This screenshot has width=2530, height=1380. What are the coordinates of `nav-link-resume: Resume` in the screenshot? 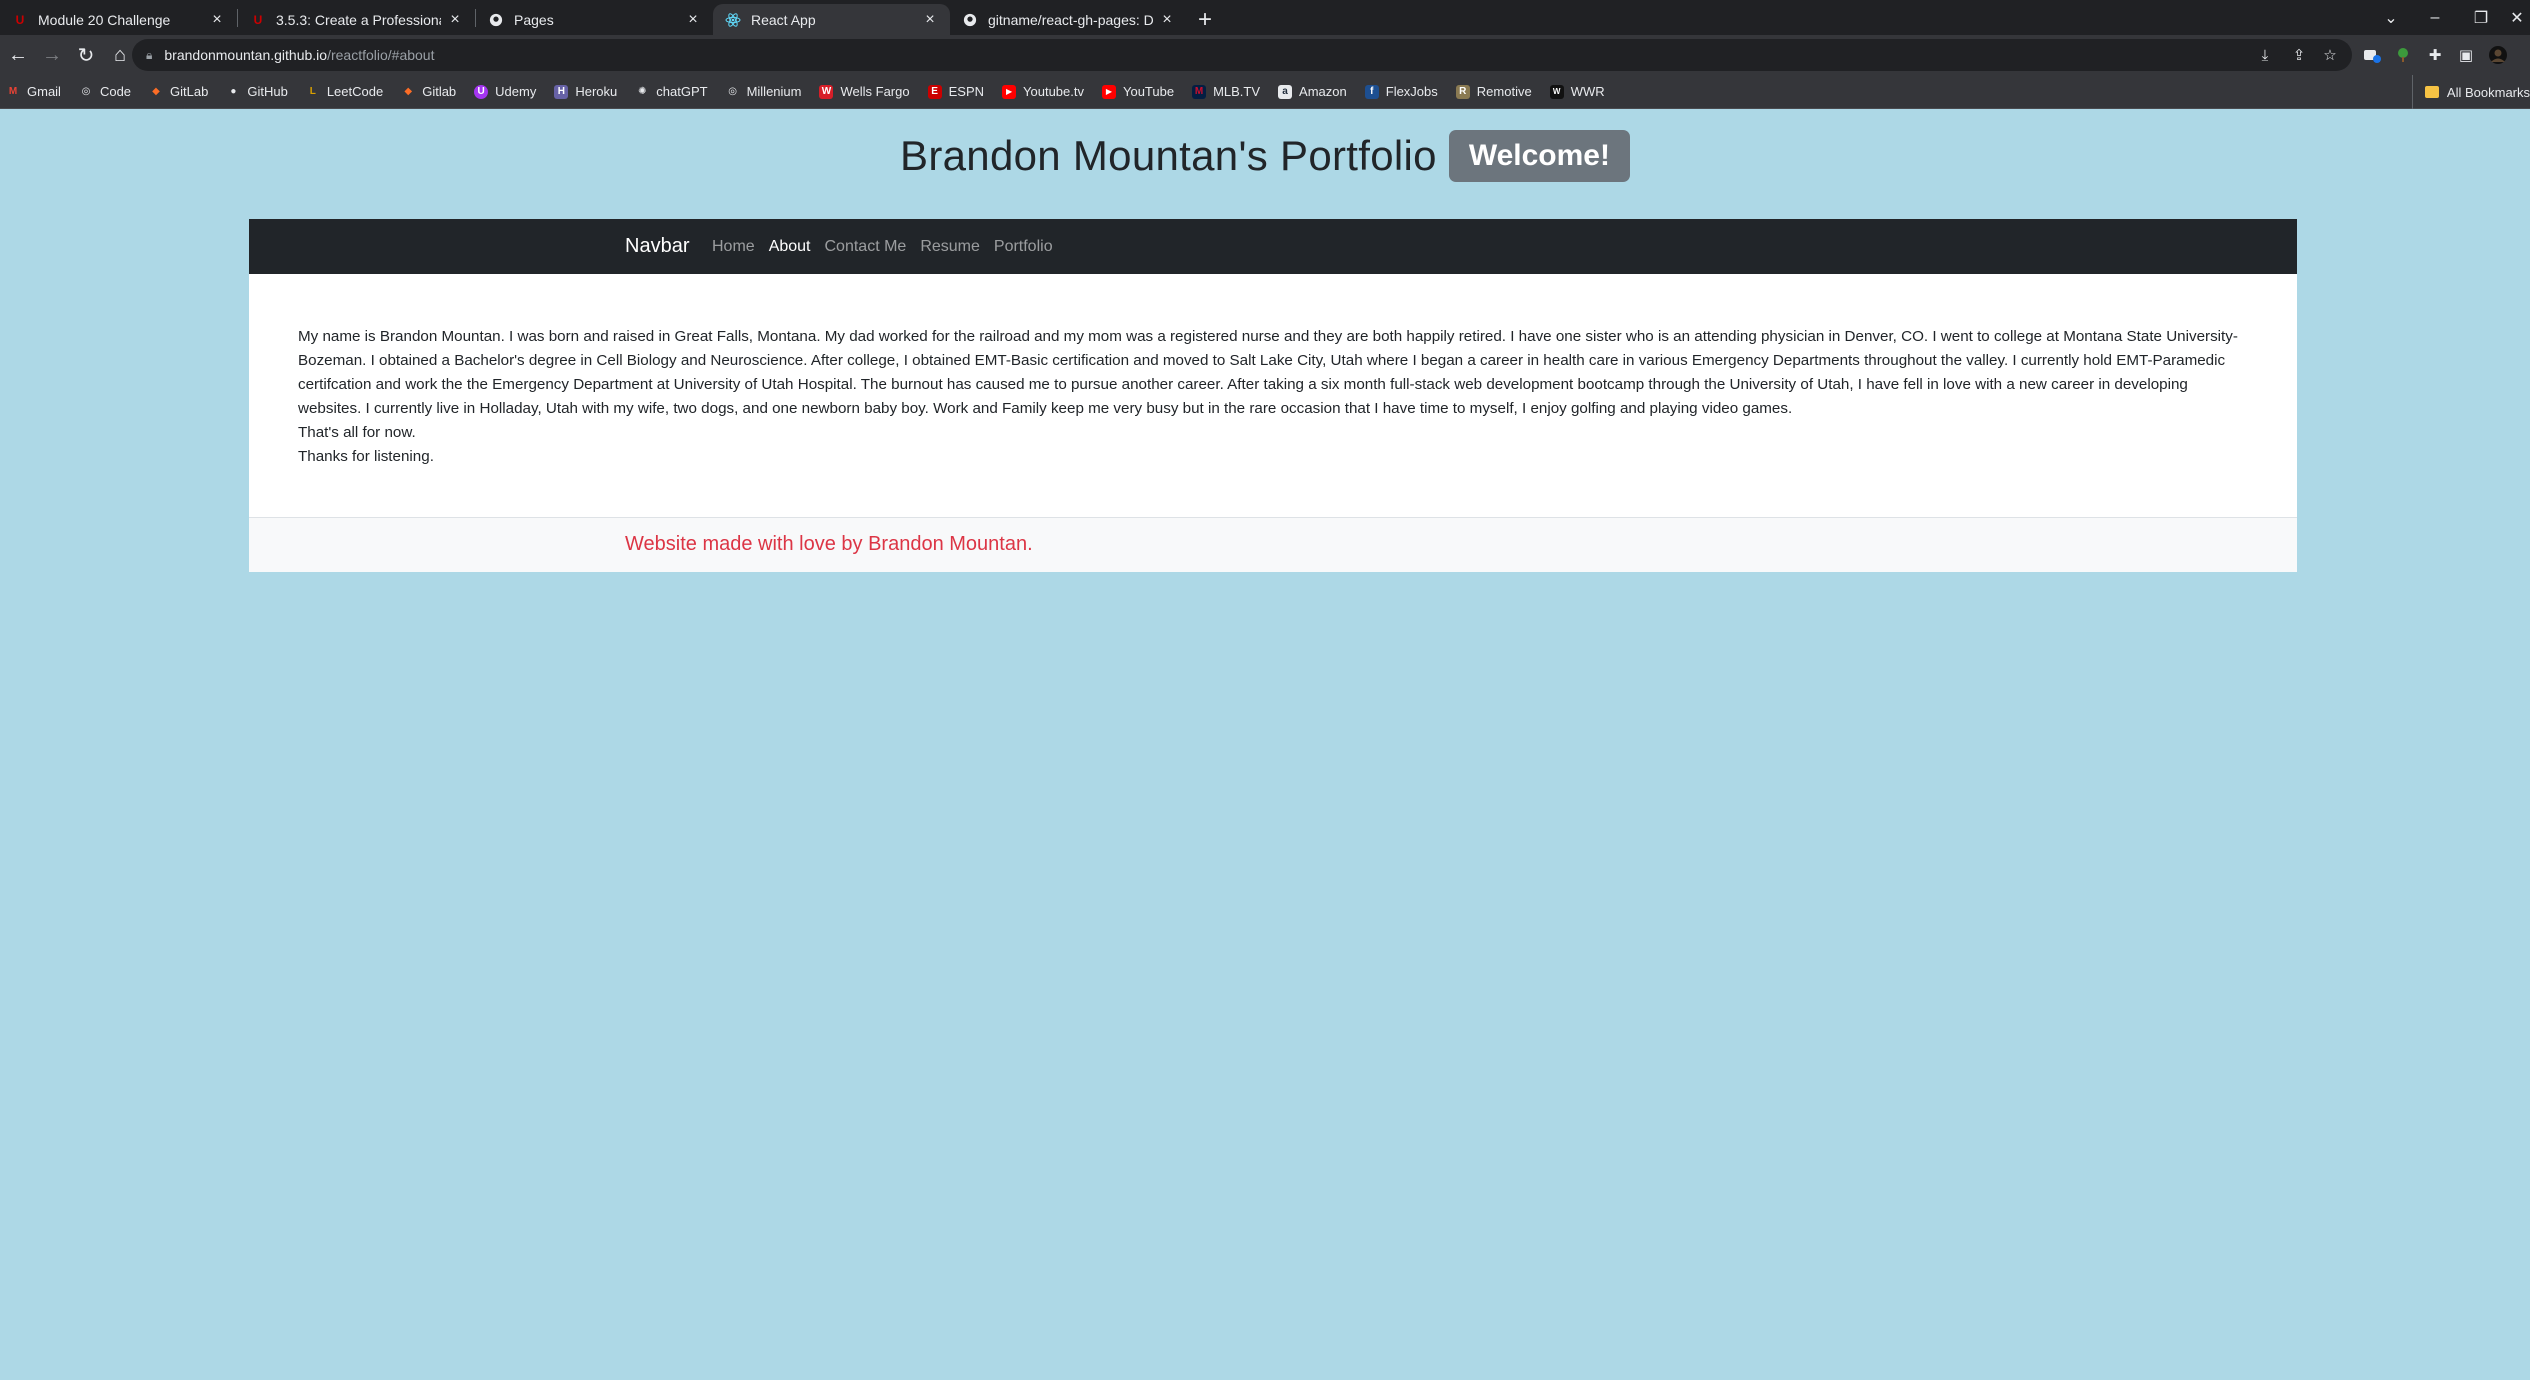 It's located at (950, 247).